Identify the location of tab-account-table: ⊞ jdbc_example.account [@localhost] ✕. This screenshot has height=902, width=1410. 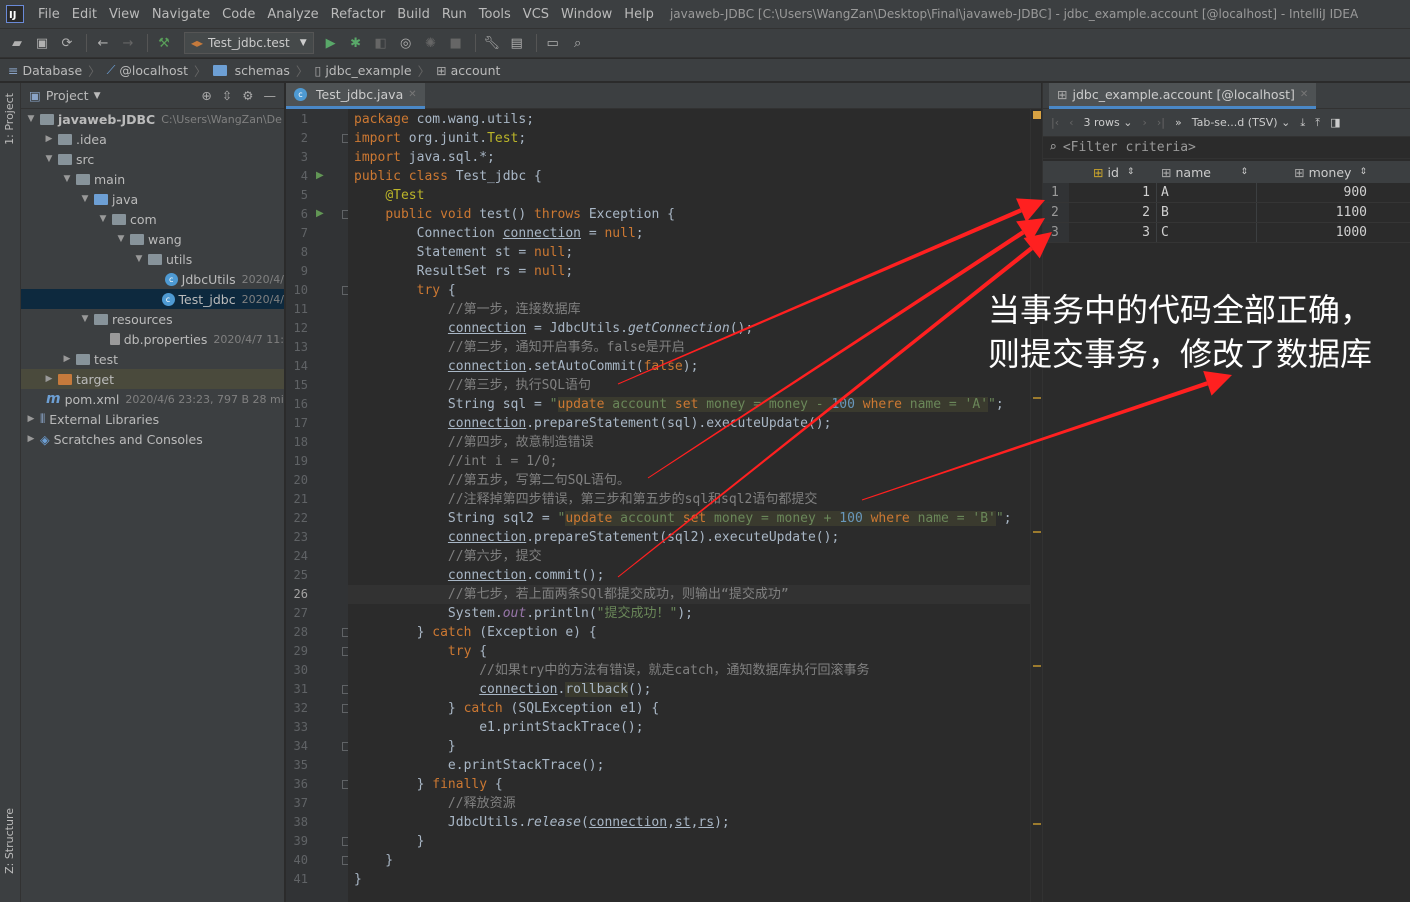
(1183, 95).